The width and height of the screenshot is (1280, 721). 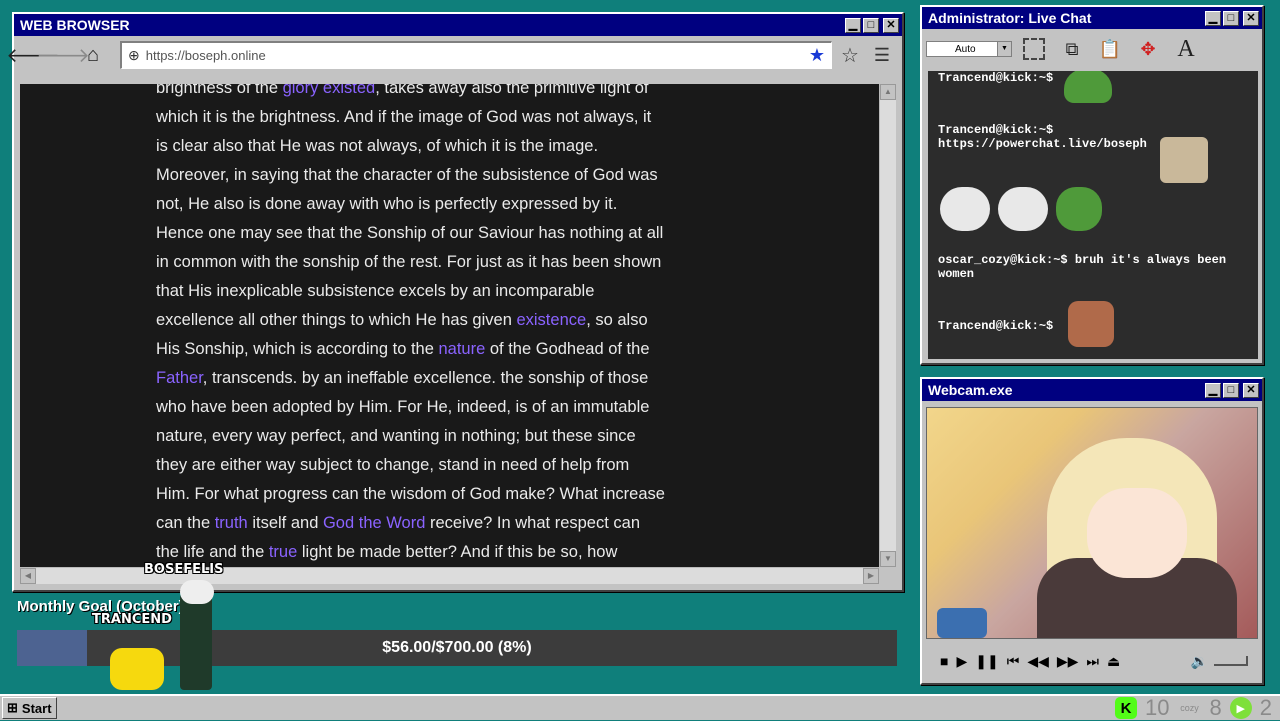 I want to click on pause-icon: ❚❚, so click(x=986, y=661).